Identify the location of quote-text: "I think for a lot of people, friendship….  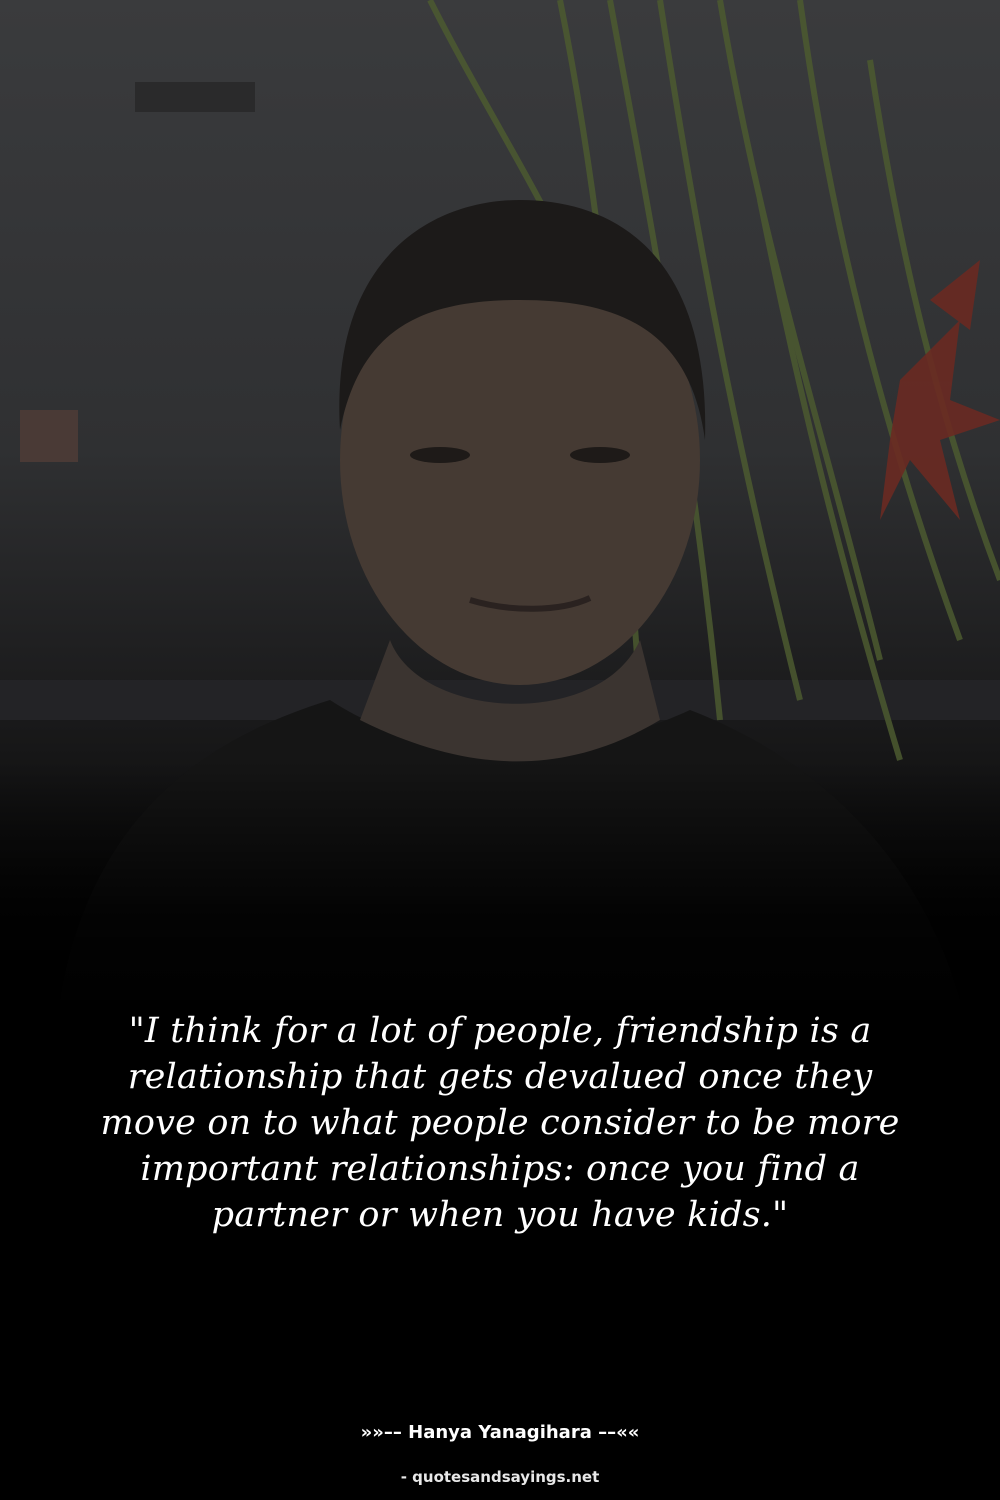
(500, 1123).